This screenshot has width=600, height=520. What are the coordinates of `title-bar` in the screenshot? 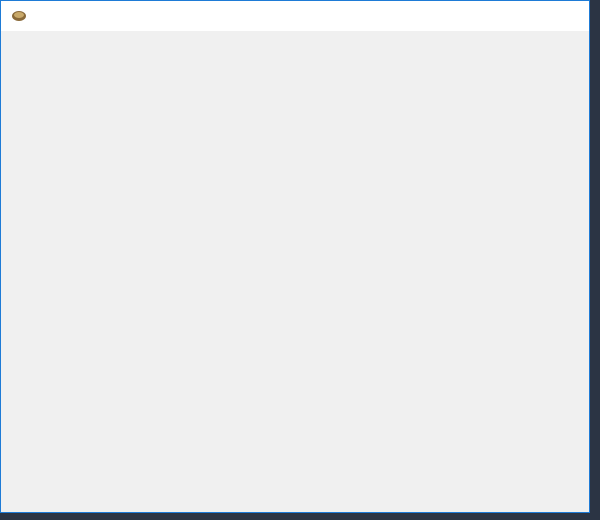 It's located at (295, 16).